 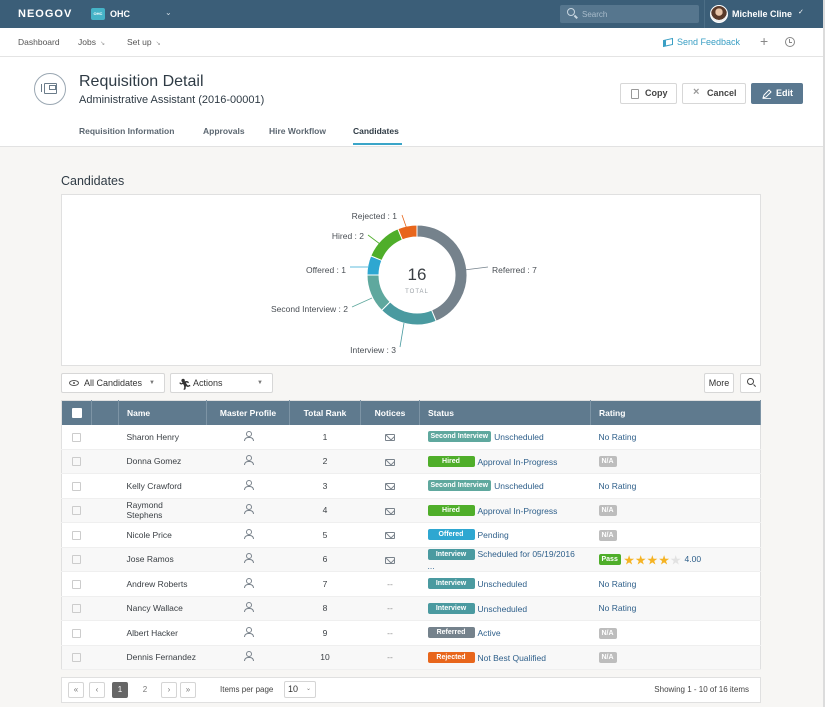 I want to click on search-box, so click(x=629, y=14).